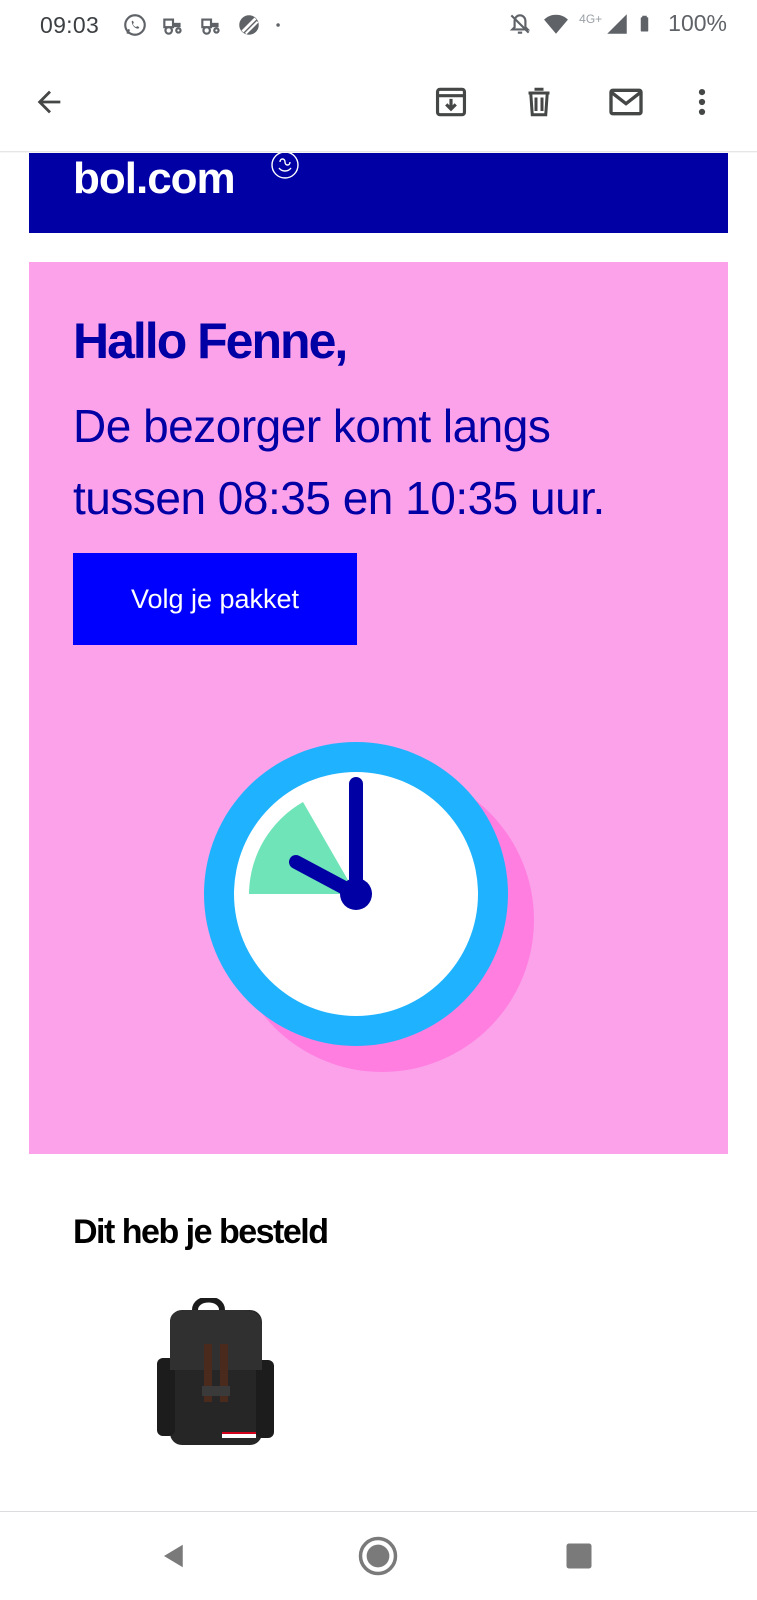 The height and width of the screenshot is (1600, 757). What do you see at coordinates (369, 907) in the screenshot?
I see `clock-icon` at bounding box center [369, 907].